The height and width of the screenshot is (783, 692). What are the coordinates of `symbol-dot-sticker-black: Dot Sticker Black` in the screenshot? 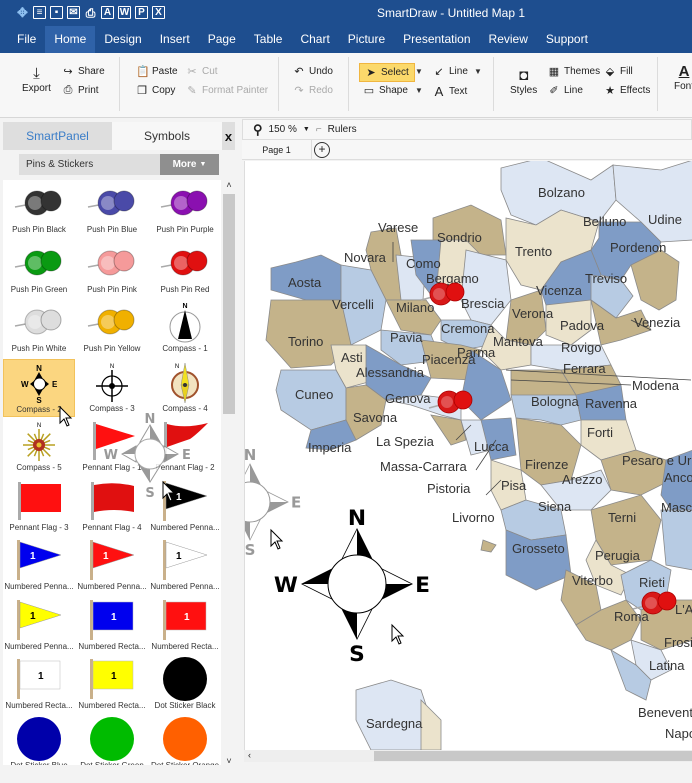 It's located at (185, 685).